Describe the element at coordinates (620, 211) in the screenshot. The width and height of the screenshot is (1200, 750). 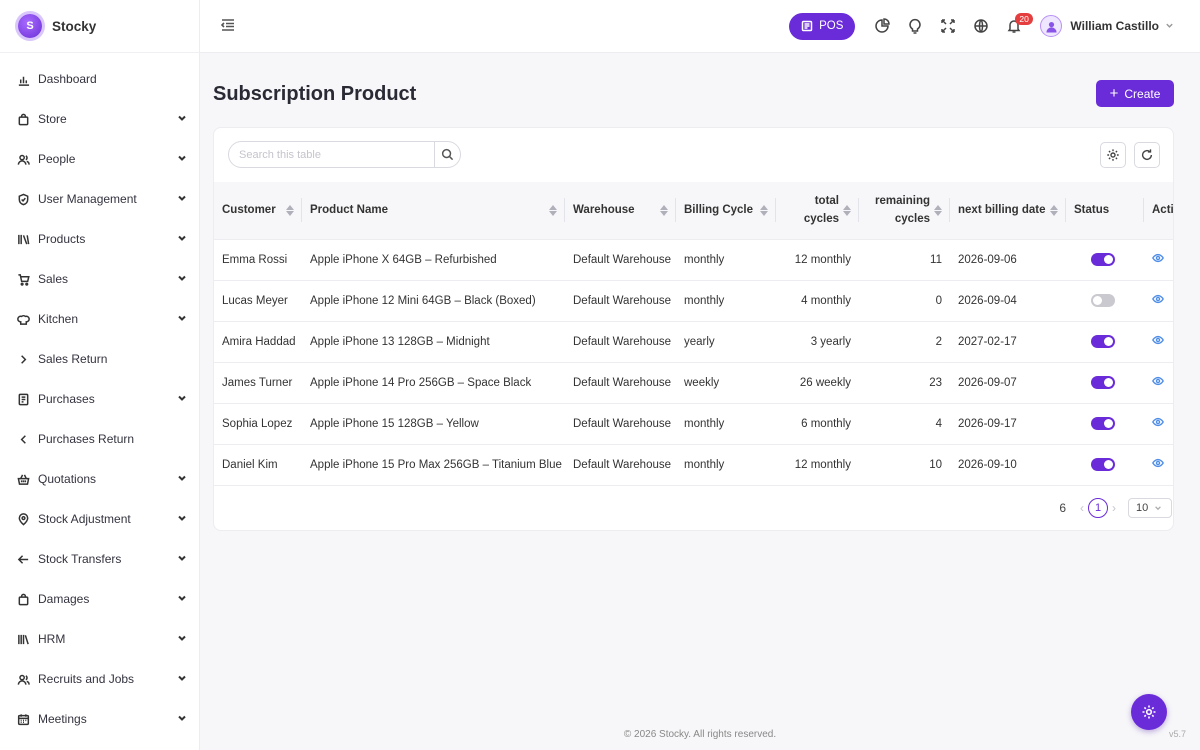
I see `column-header: Warehouse` at that location.